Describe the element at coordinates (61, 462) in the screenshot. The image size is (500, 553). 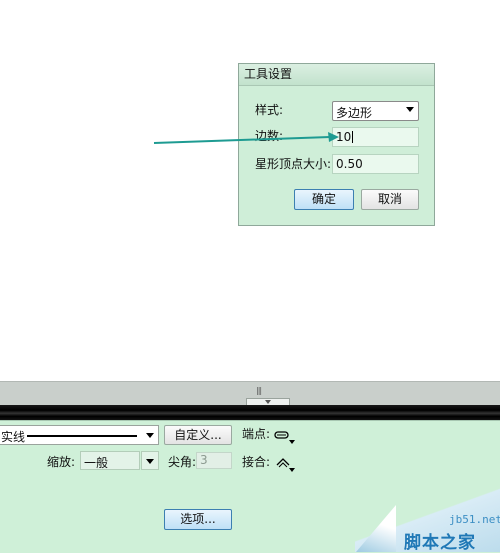
I see `scale-label: 缩放:` at that location.